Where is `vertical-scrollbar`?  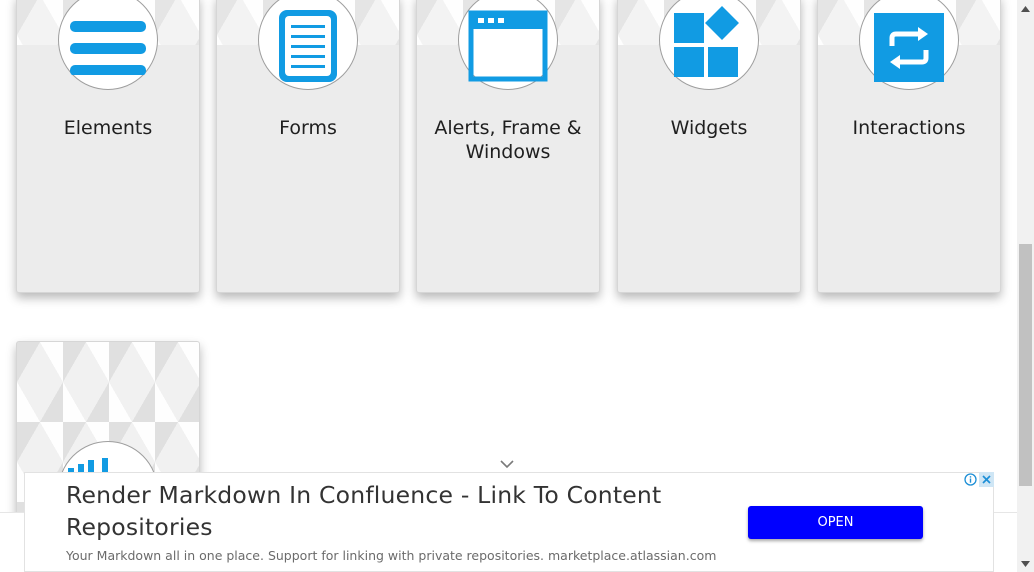 vertical-scrollbar is located at coordinates (1025, 286).